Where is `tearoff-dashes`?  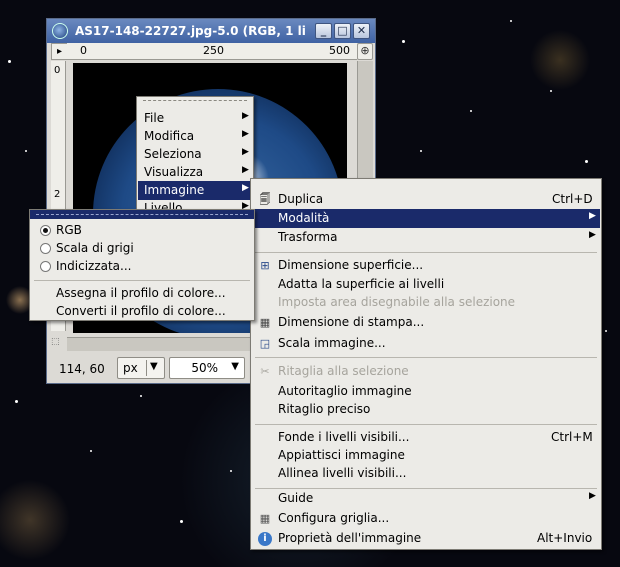
tearoff-dashes is located at coordinates (142, 214).